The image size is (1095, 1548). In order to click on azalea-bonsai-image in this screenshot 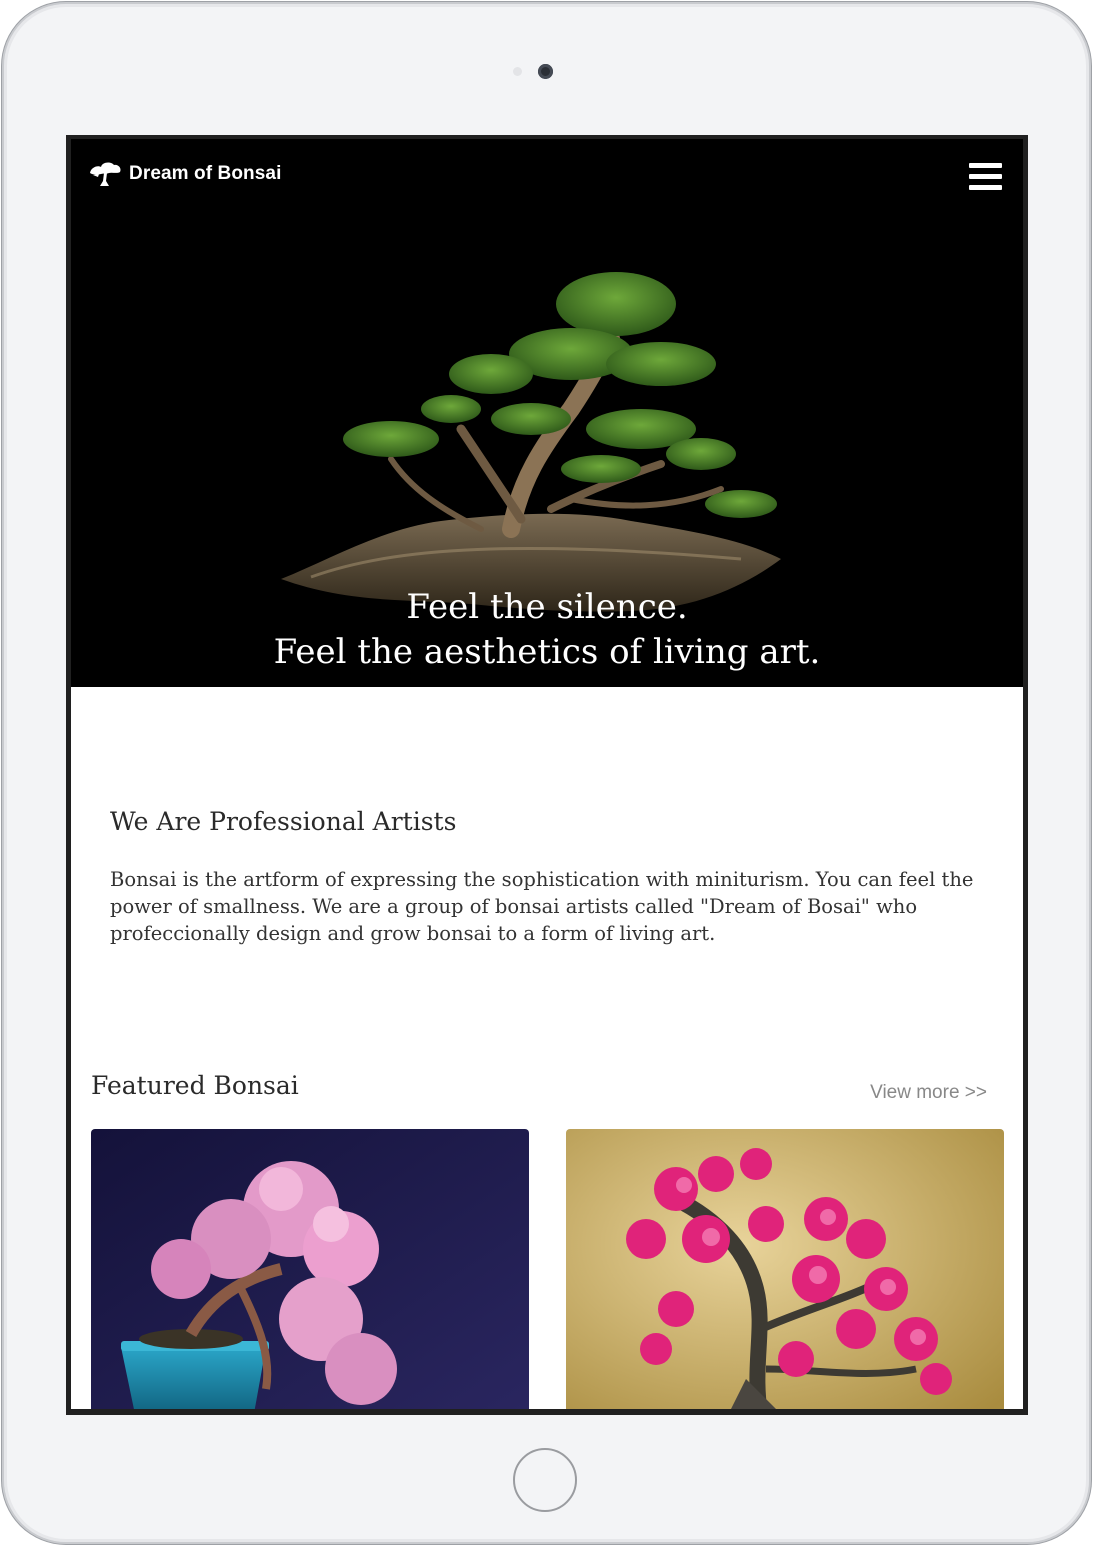, I will do `click(310, 1269)`.